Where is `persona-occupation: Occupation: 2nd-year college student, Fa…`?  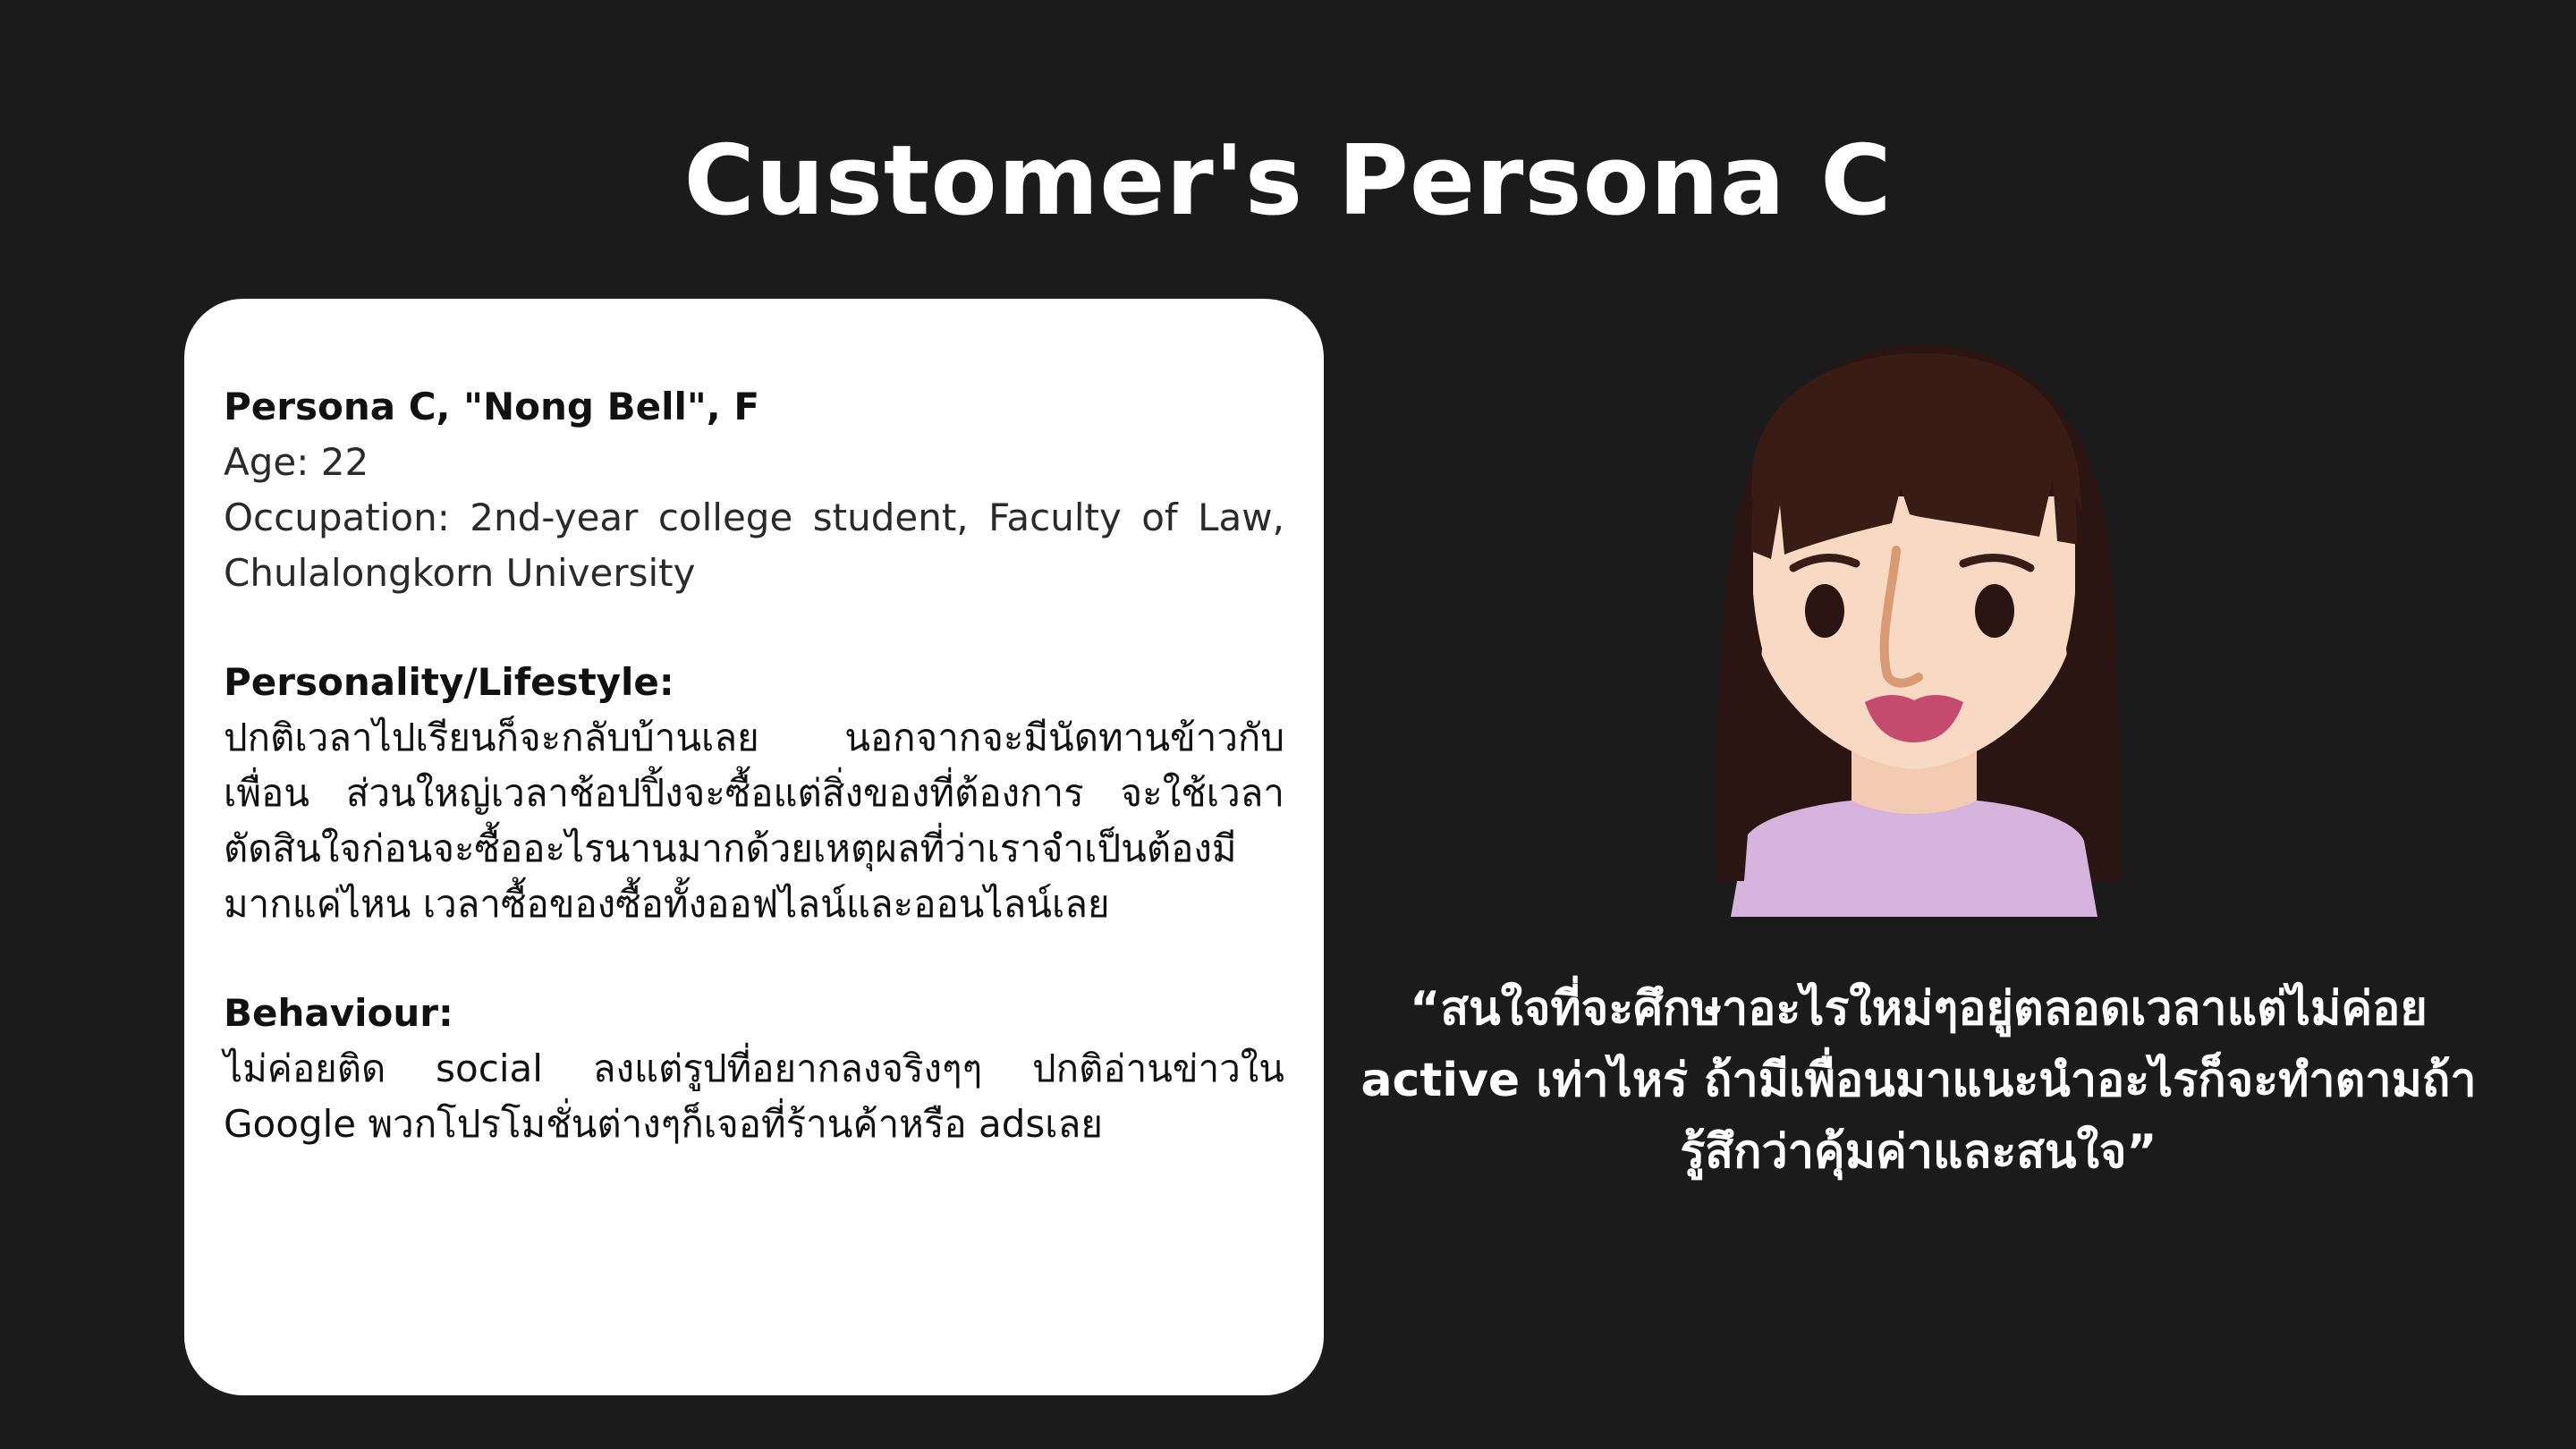
persona-occupation: Occupation: 2nd-year college student, Fa… is located at coordinates (754, 545).